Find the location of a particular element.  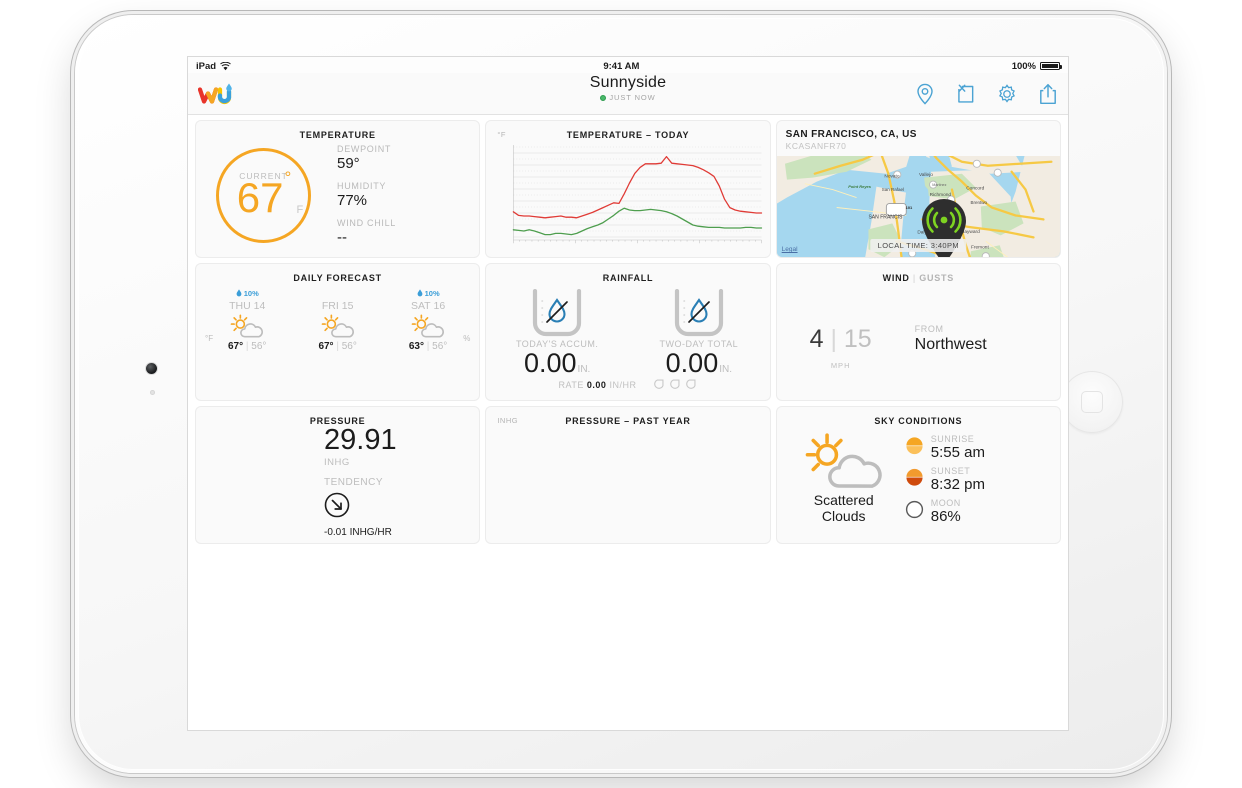

pressure-past-year-chart-labels is located at coordinates (627, 485).